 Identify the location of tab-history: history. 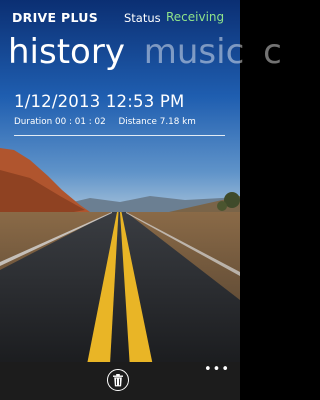
(66, 52).